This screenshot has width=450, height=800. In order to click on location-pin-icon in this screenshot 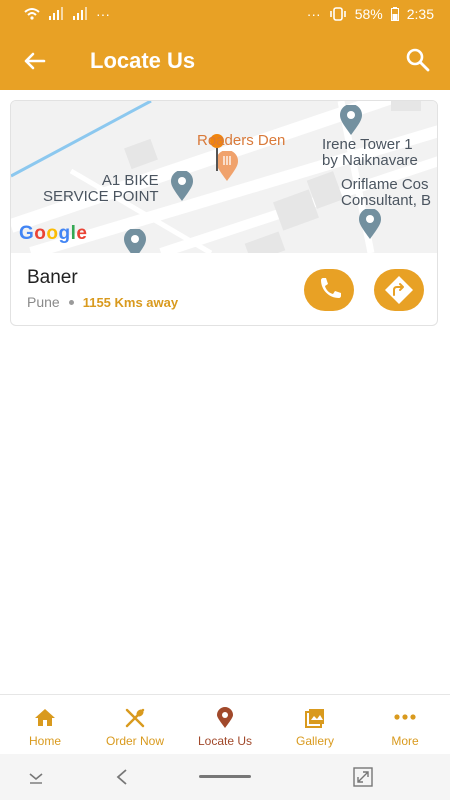, I will do `click(225, 717)`.